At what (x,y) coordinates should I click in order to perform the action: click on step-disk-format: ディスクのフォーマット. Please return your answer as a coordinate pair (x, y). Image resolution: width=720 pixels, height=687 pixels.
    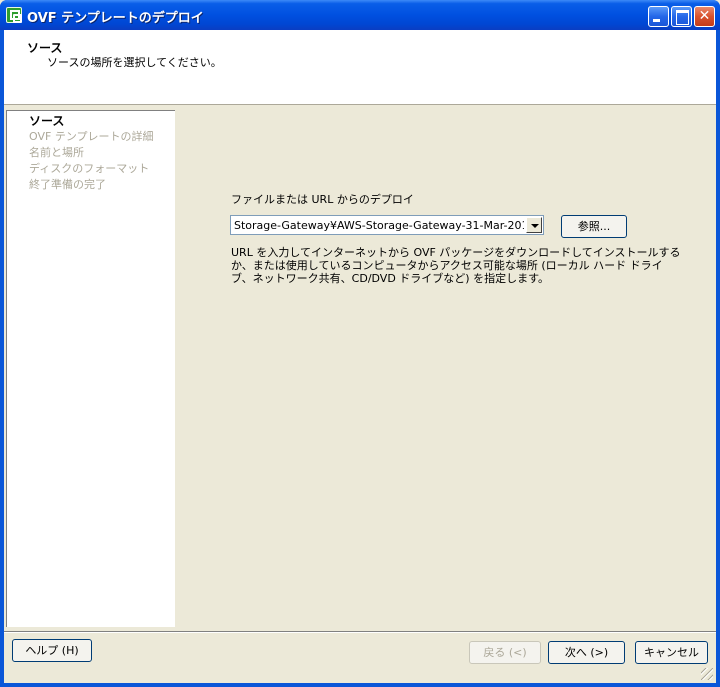
    Looking at the image, I should click on (89, 168).